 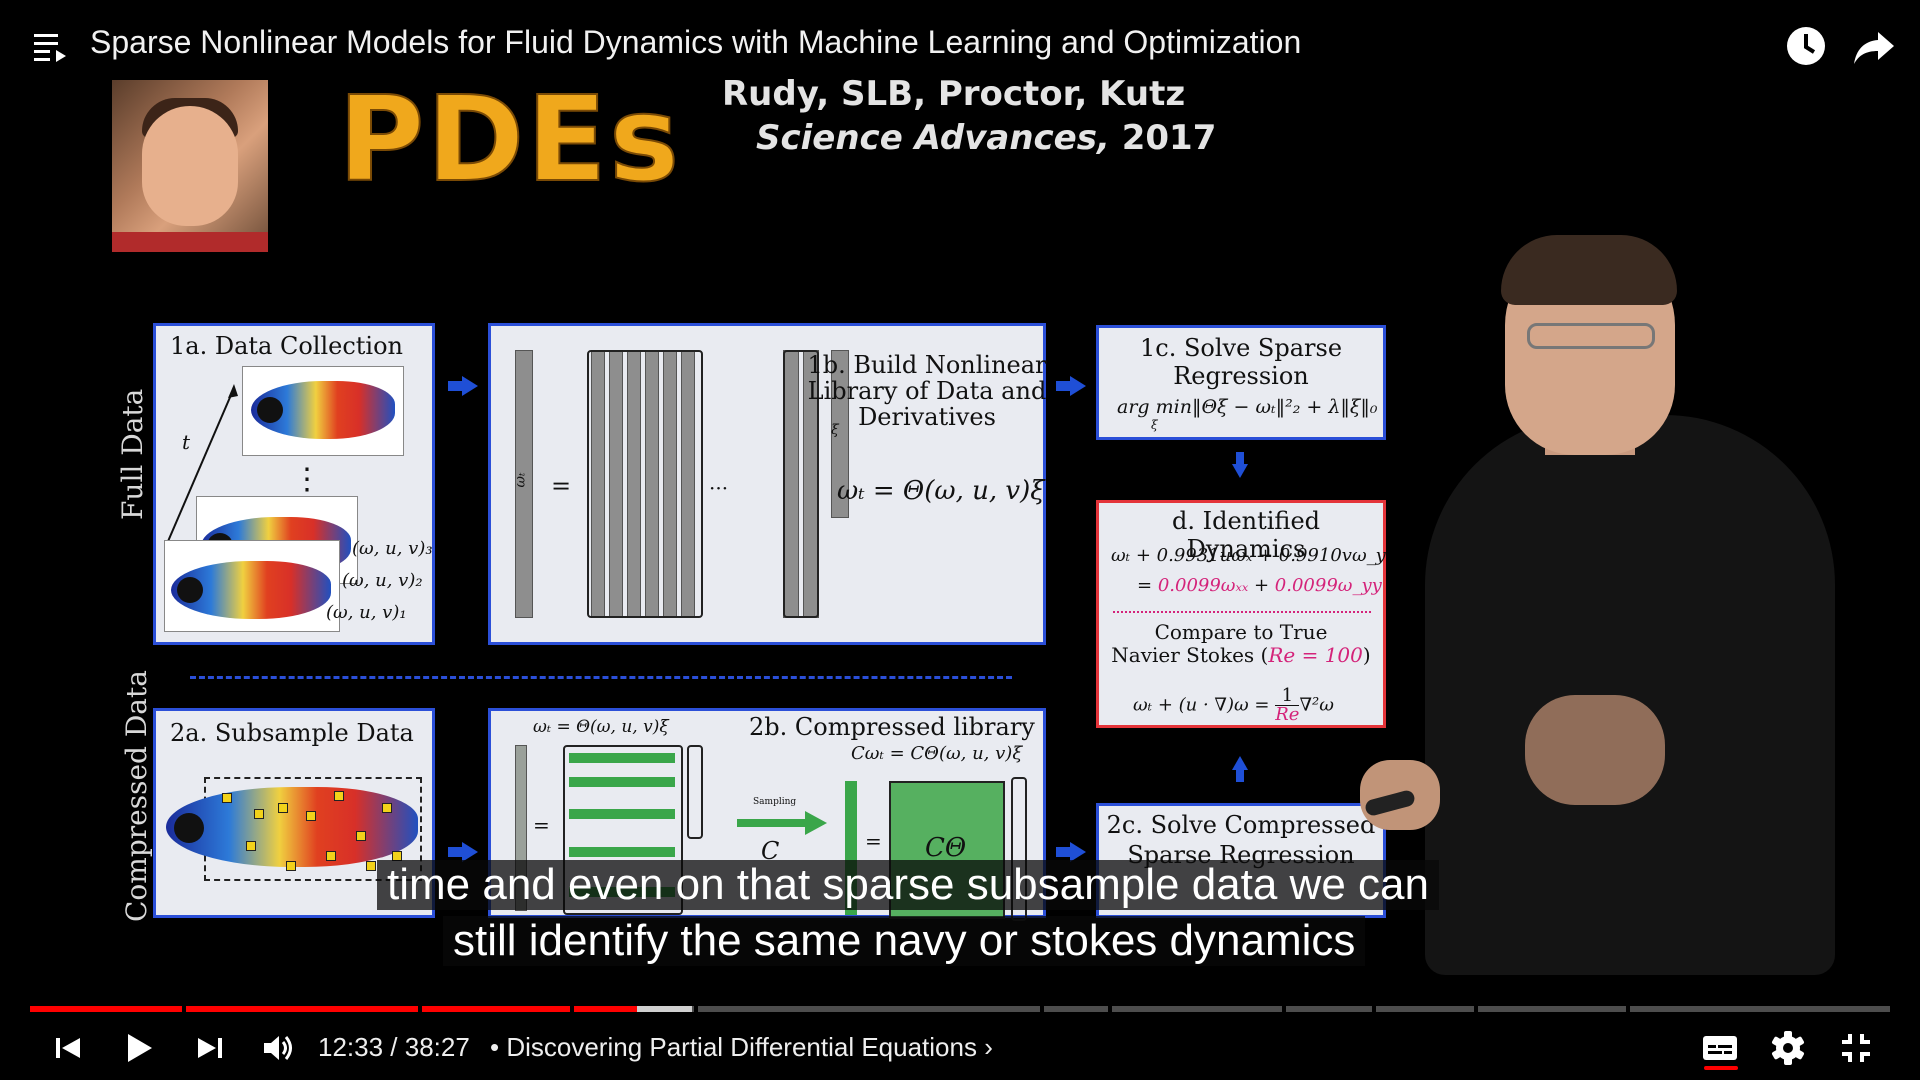 I want to click on compare-text: Compare to True Navier Stokes (Re = 100), so click(x=1241, y=643).